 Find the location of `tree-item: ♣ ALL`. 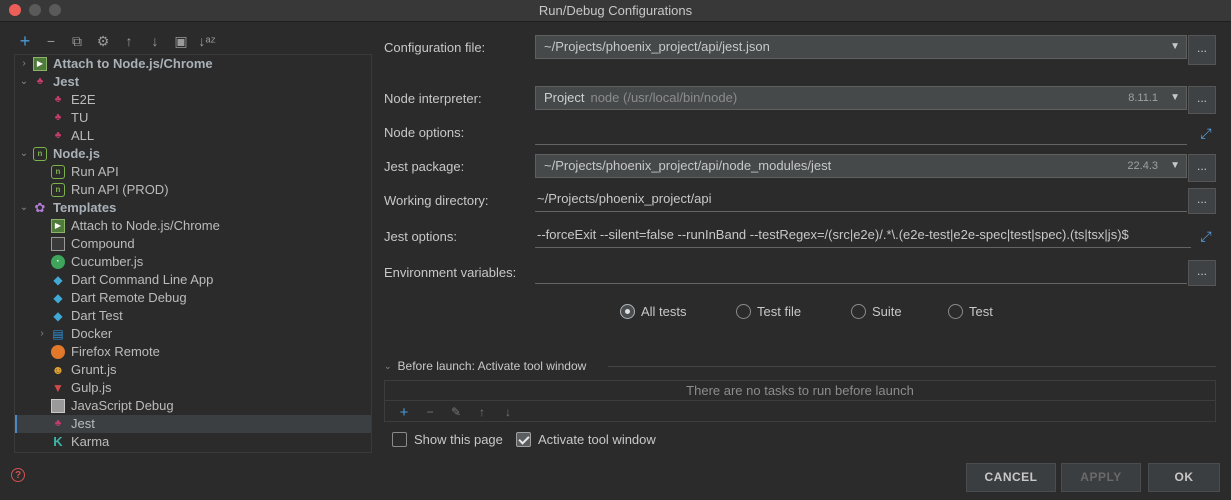

tree-item: ♣ ALL is located at coordinates (193, 136).